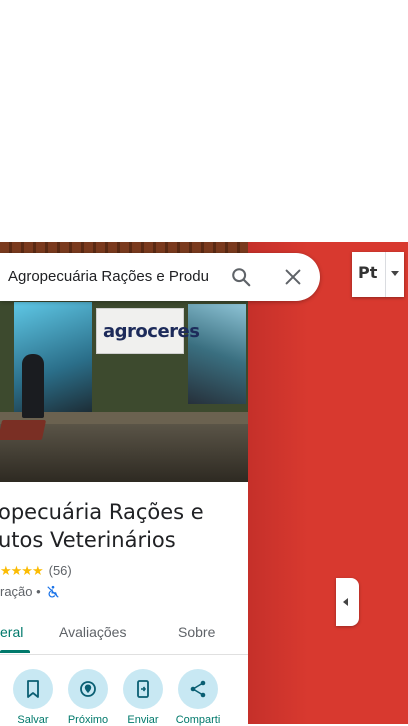 The image size is (408, 726). I want to click on search-icon, so click(241, 277).